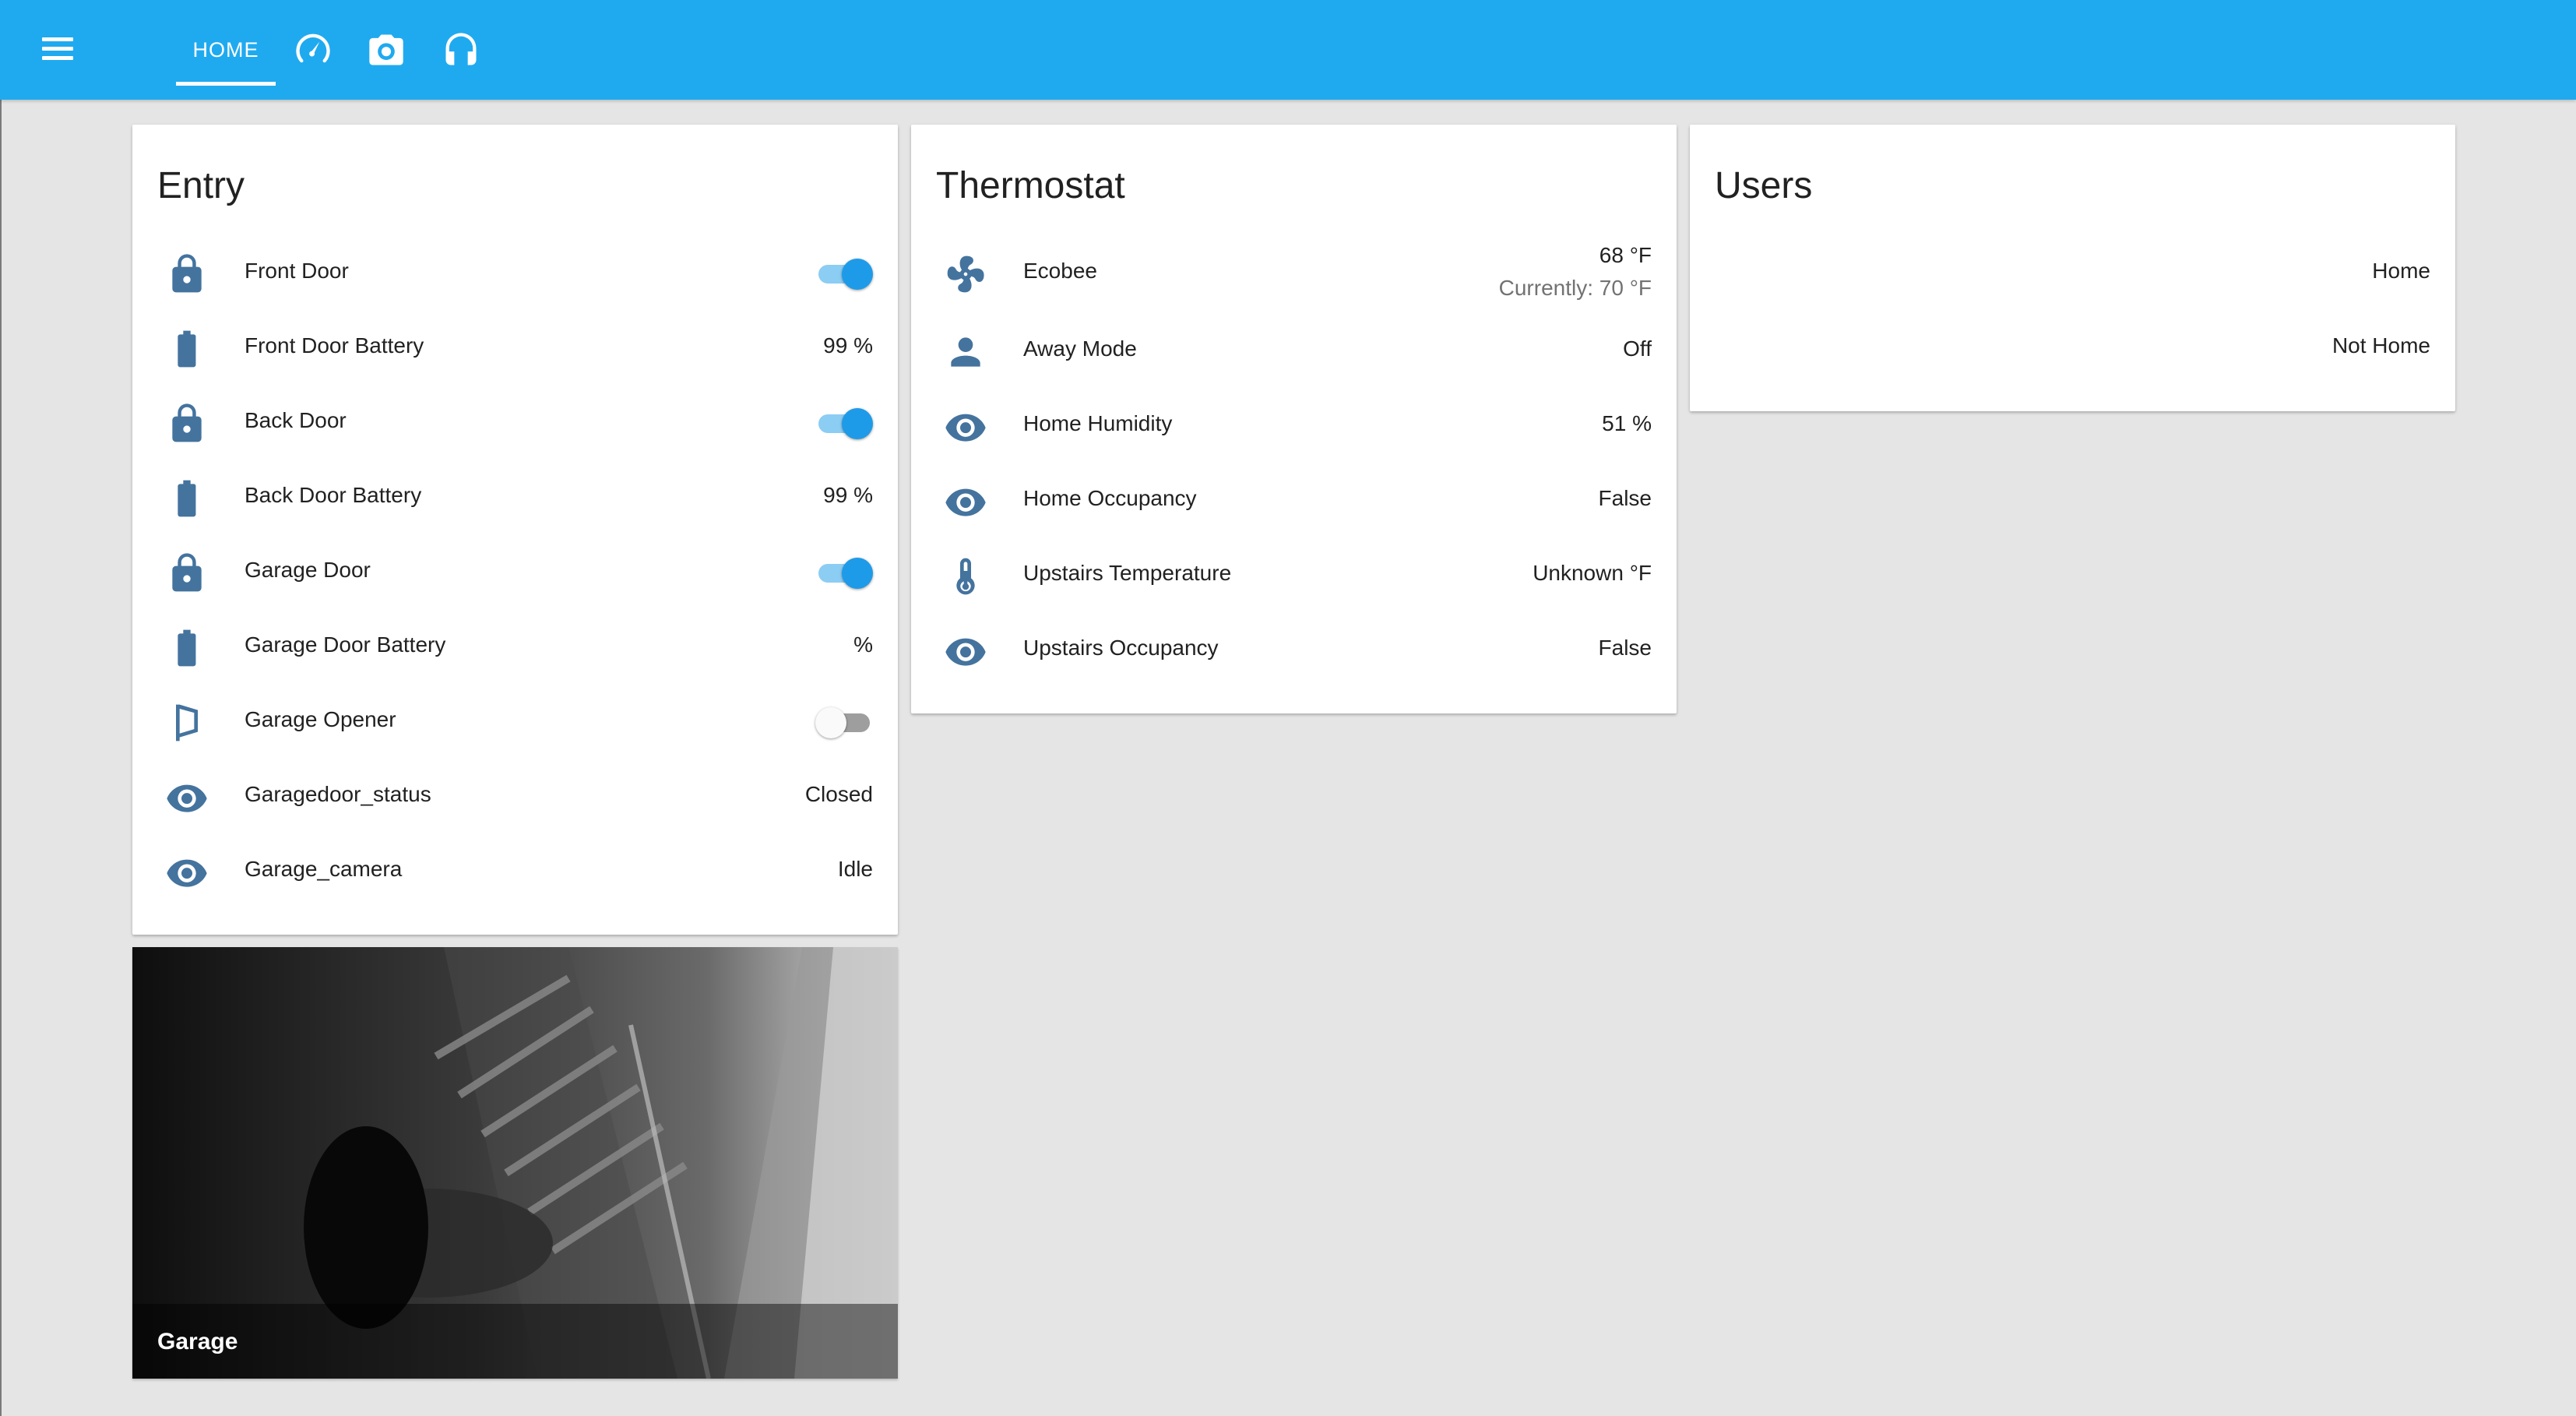 The height and width of the screenshot is (1416, 2576). I want to click on top-app-bar: HOME, so click(1288, 50).